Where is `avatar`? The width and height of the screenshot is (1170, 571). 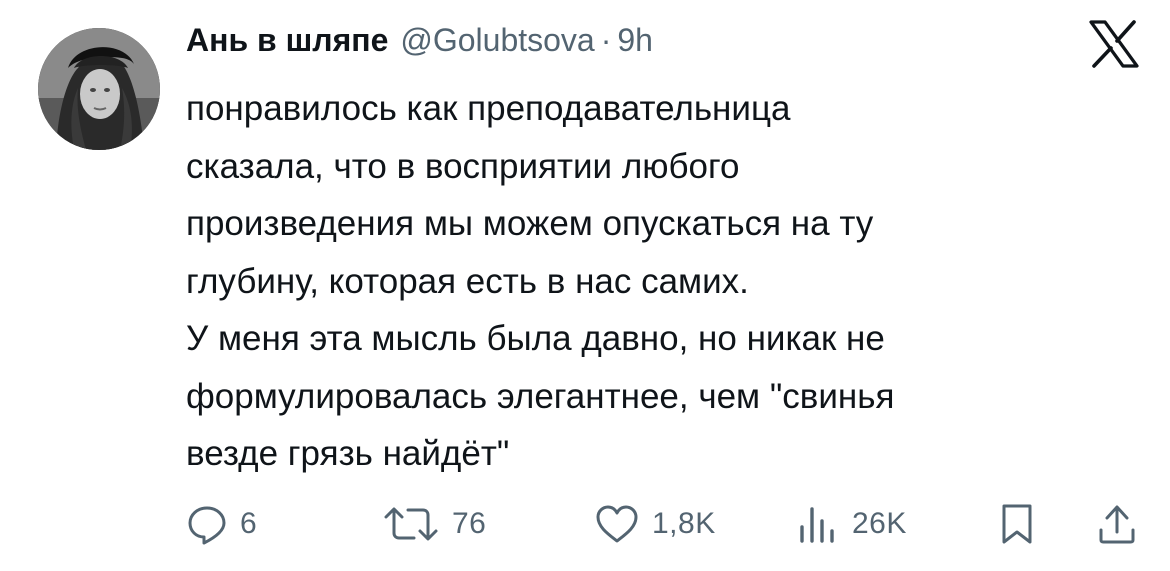
avatar is located at coordinates (99, 89).